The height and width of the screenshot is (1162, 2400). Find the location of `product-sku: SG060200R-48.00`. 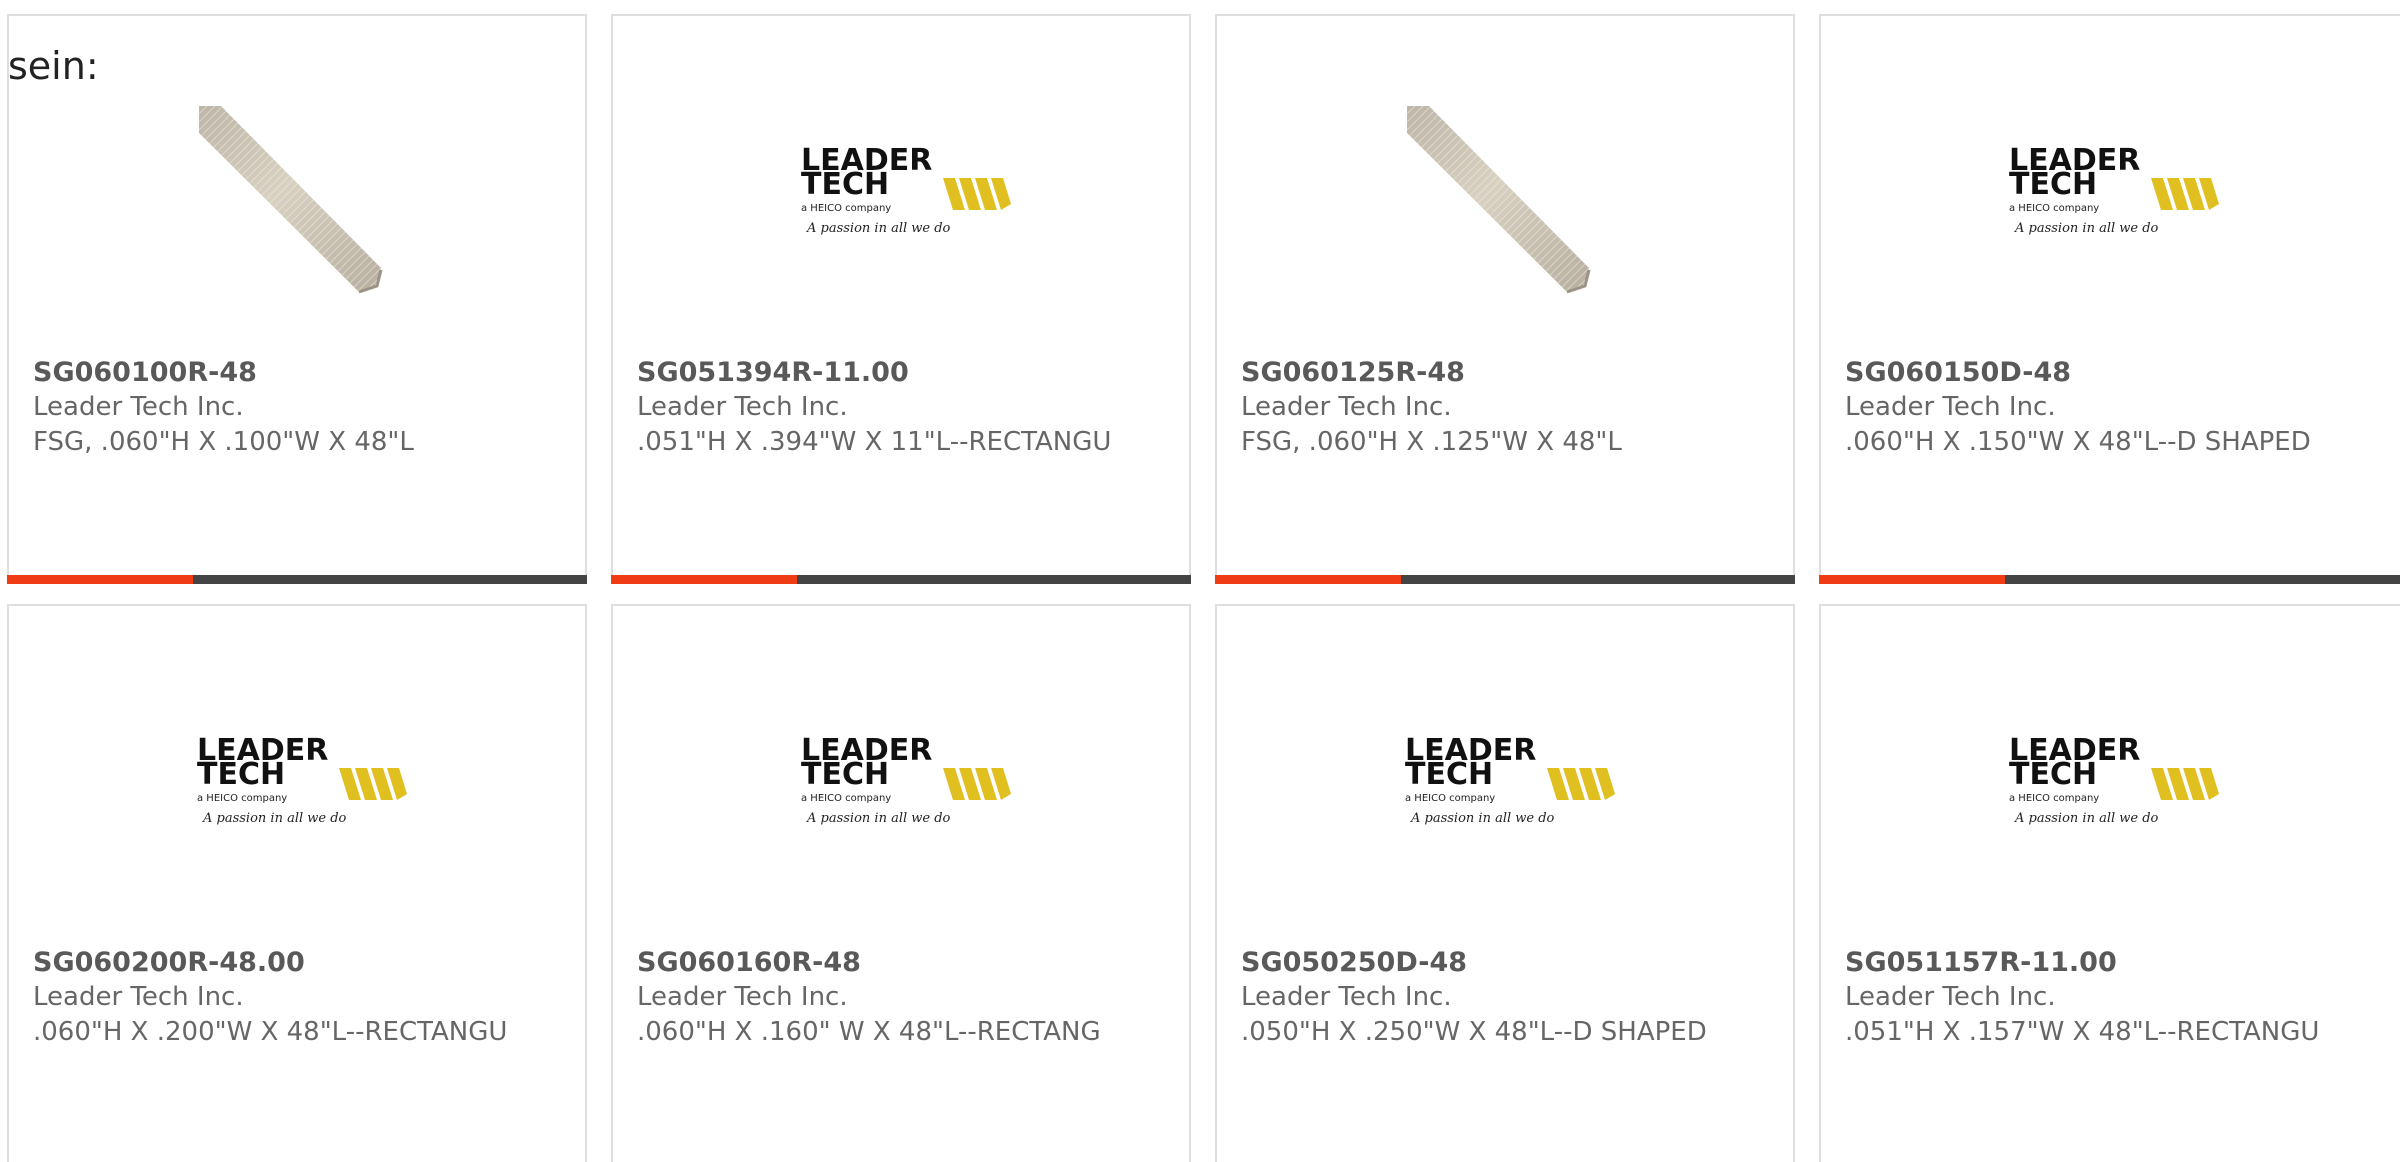

product-sku: SG060200R-48.00 is located at coordinates (293, 963).